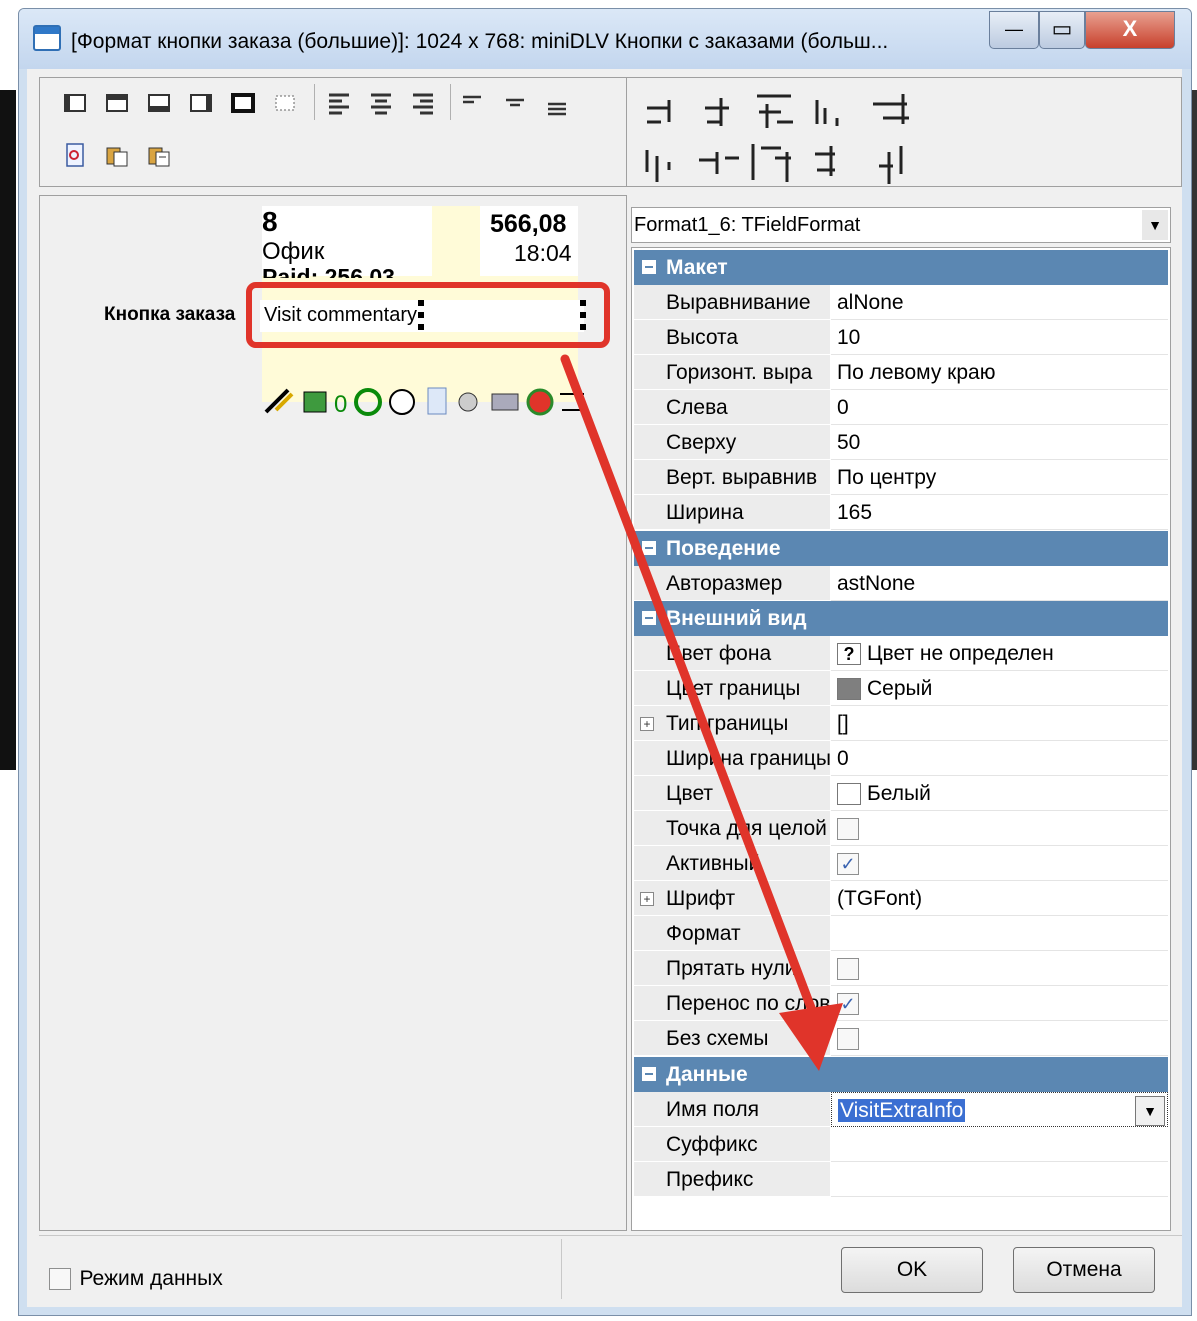 The width and height of the screenshot is (1197, 1321). I want to click on footer-separator, so click(561, 1269).